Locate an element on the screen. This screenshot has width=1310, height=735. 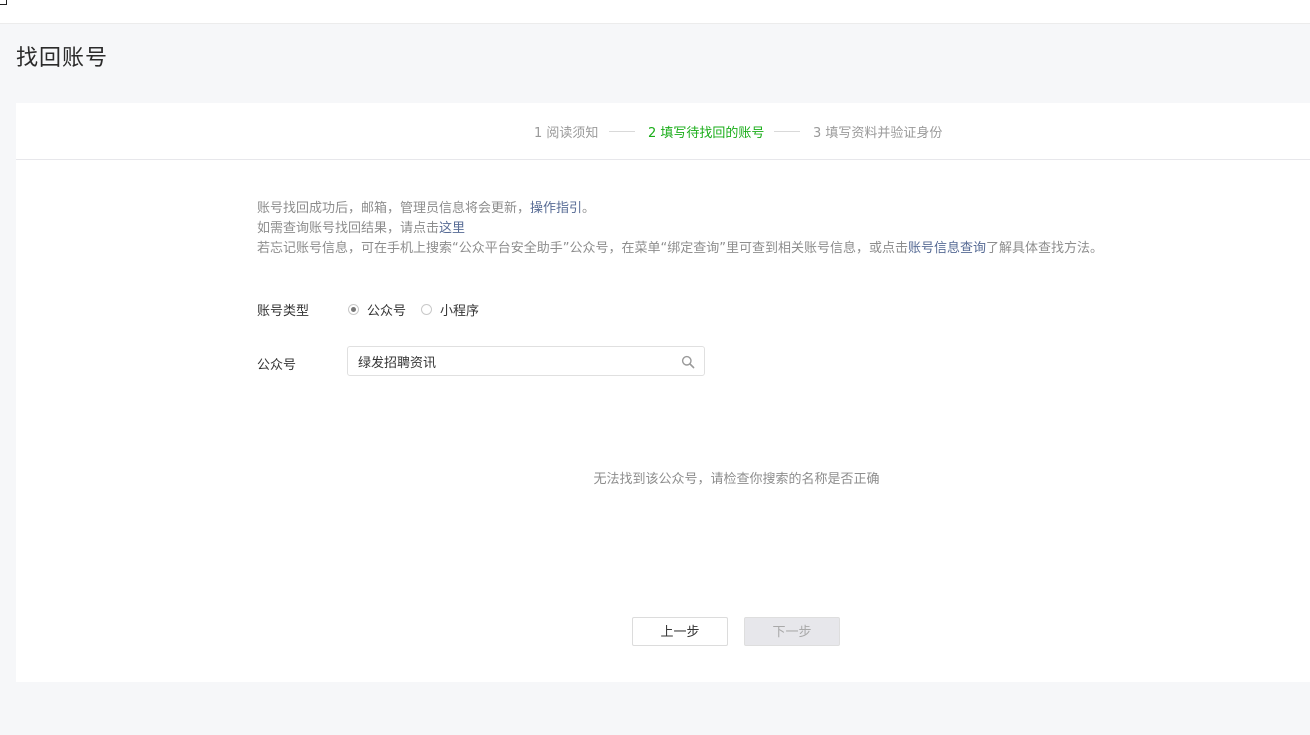
prev-step-button: 上一步 is located at coordinates (680, 631).